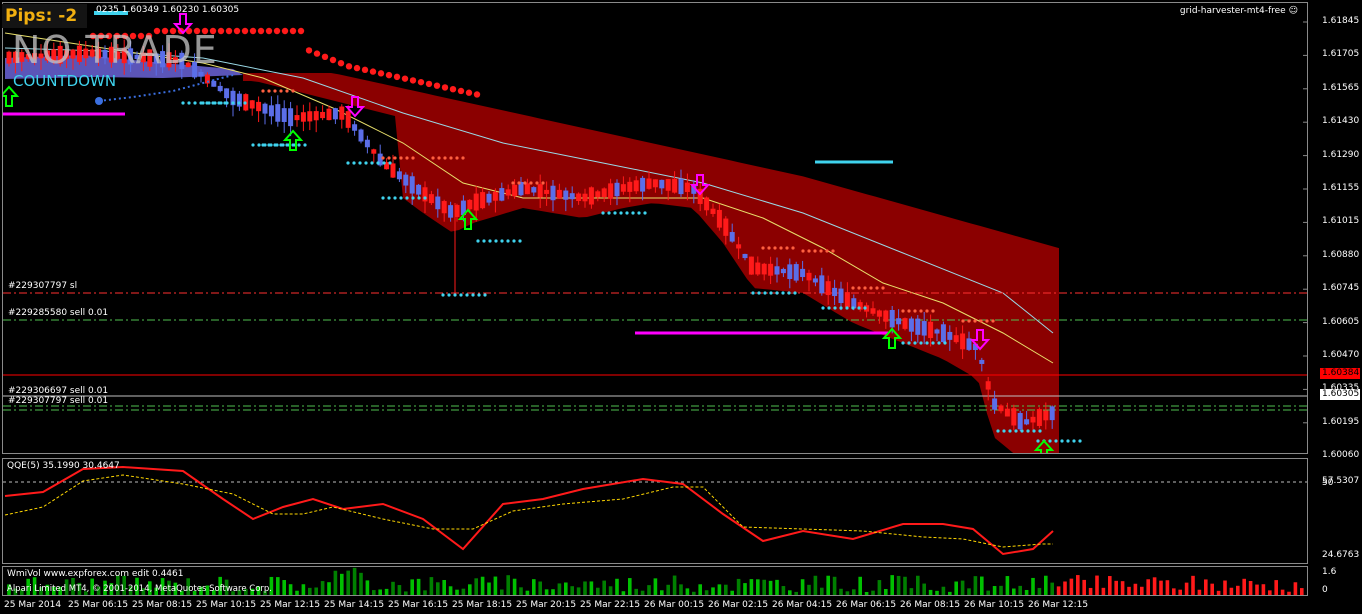 The height and width of the screenshot is (614, 1362). What do you see at coordinates (1341, 254) in the screenshot?
I see `price-tick: 1.60880` at bounding box center [1341, 254].